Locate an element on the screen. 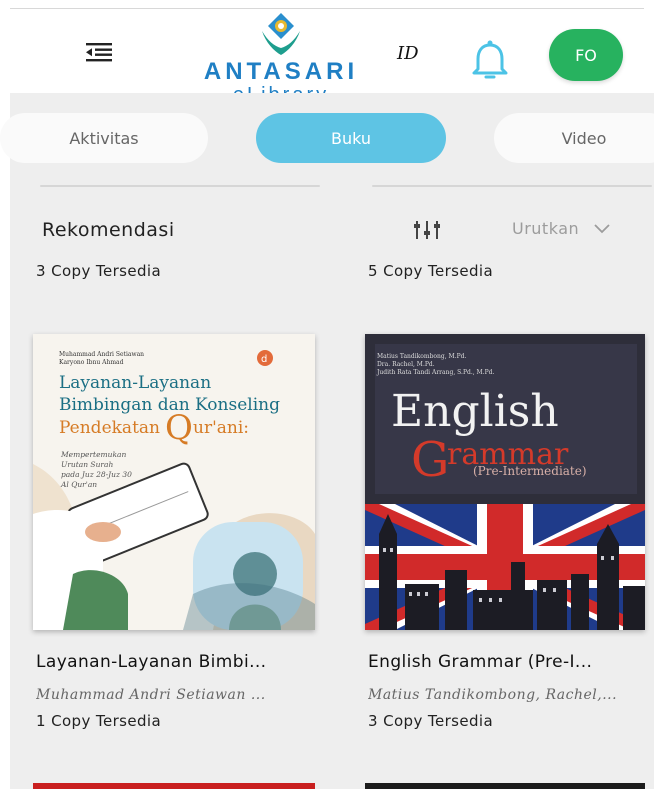  cover-title-q: Q is located at coordinates (179, 428).